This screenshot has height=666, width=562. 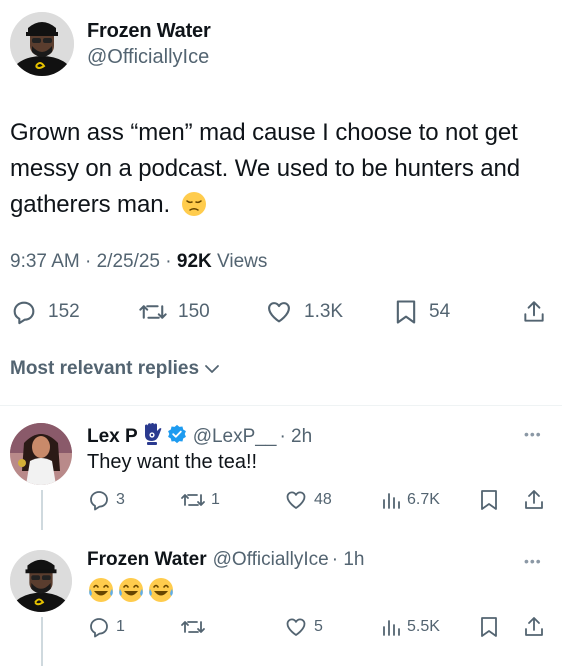 I want to click on reply-reply-button: 3, so click(x=106, y=500).